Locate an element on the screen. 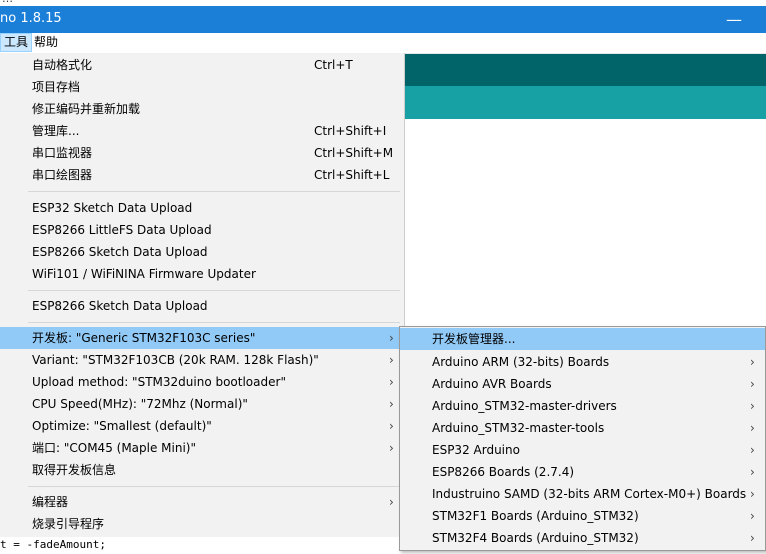  menu-item-upload-method: Upload method: "STM32duino bootloader" › is located at coordinates (202, 382).